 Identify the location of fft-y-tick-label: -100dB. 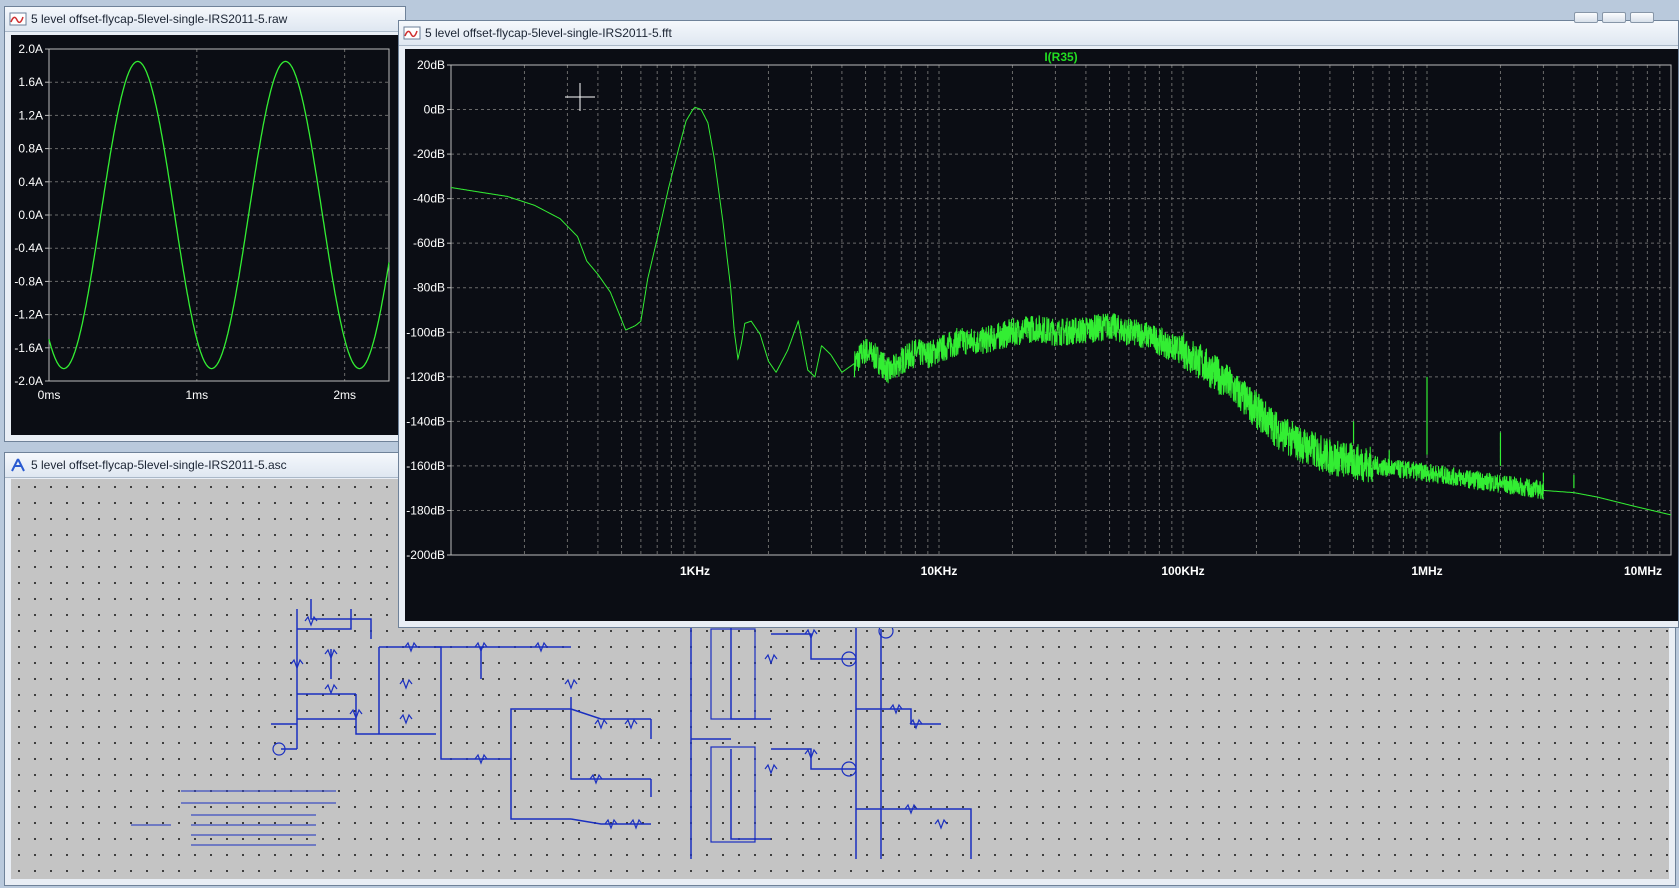
(425, 332).